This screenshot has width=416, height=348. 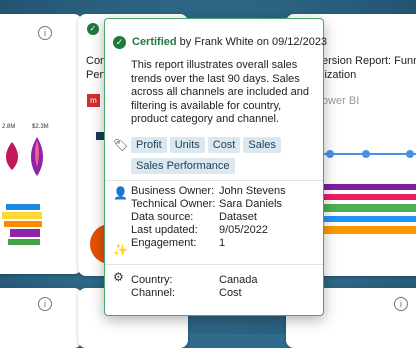 I want to click on report-card-1: i 2.8M $2.3M, so click(x=41, y=144).